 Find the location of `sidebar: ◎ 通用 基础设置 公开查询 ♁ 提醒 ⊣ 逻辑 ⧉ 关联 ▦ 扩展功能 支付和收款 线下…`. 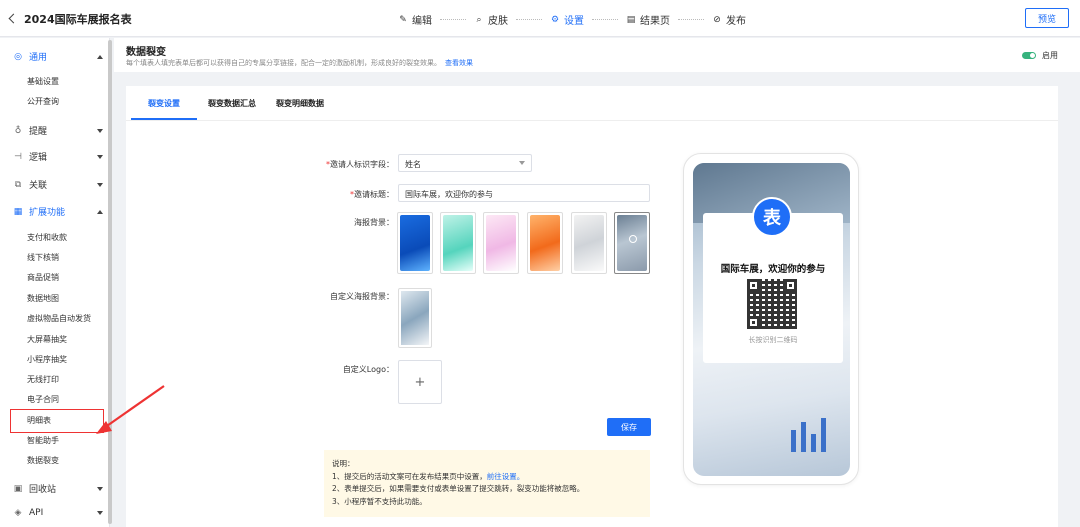

sidebar: ◎ 通用 基础设置 公开查询 ♁ 提醒 ⊣ 逻辑 ⧉ 关联 ▦ 扩展功能 支付和收款 线下… is located at coordinates (55, 282).